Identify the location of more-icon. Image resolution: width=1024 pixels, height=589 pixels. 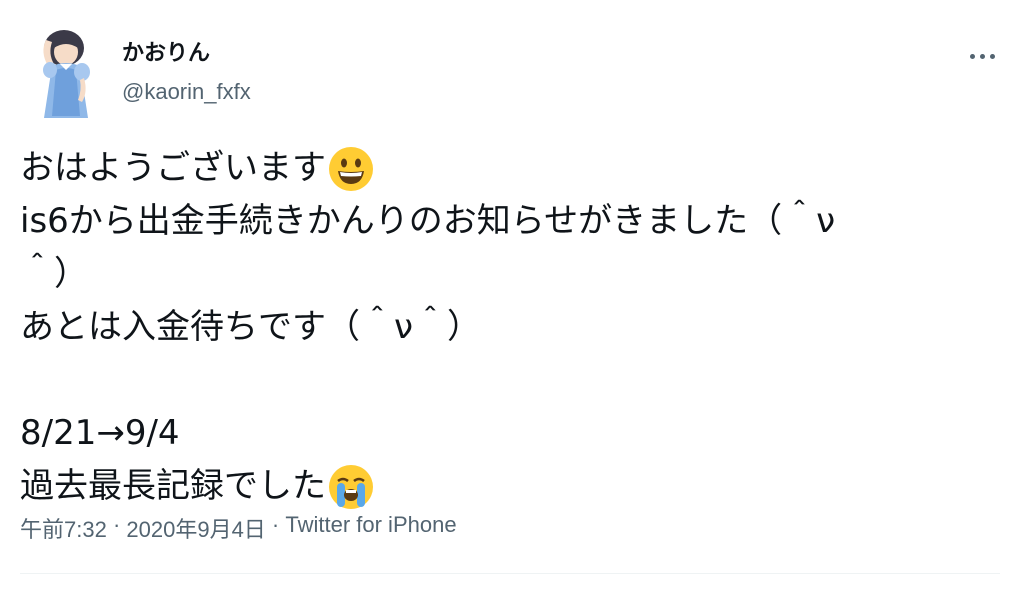
(982, 56).